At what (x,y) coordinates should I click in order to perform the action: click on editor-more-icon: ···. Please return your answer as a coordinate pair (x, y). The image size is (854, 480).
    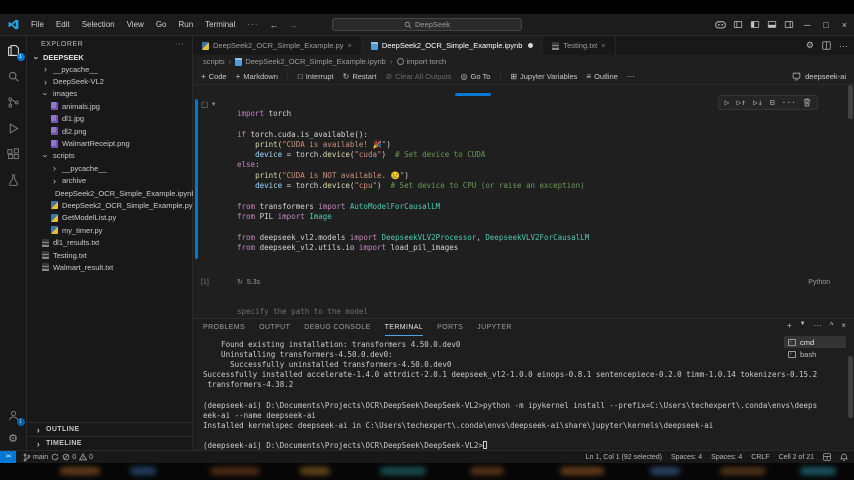
    Looking at the image, I should click on (843, 46).